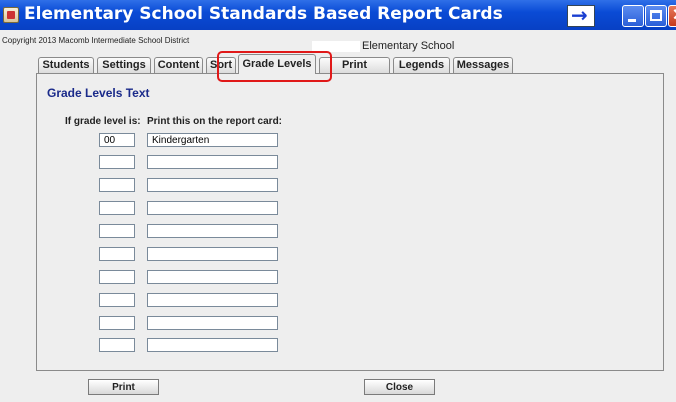 The image size is (676, 402). What do you see at coordinates (215, 121) in the screenshot?
I see `print-text-column-header: Print this on the report card:` at bounding box center [215, 121].